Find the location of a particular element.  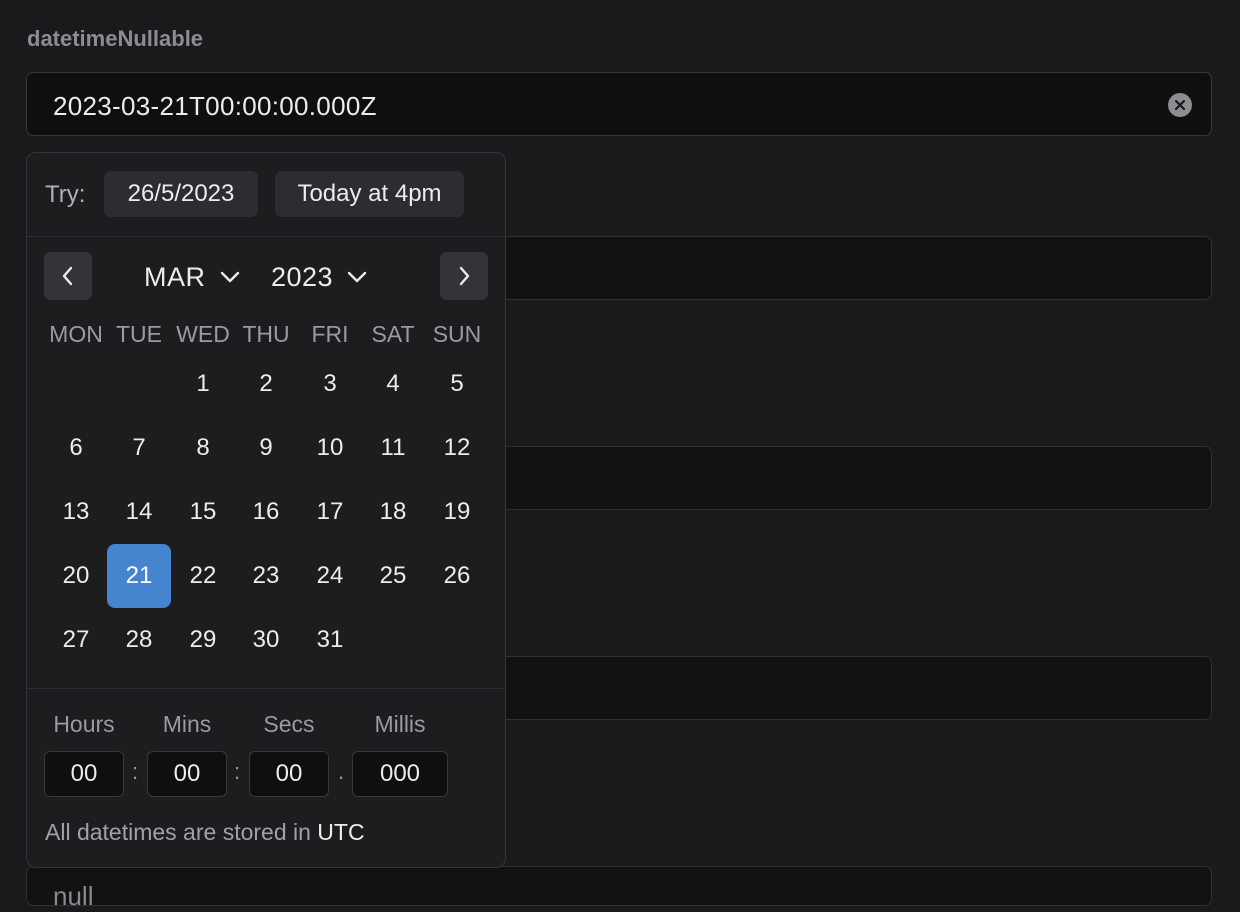

millis-input: 000 is located at coordinates (400, 774).